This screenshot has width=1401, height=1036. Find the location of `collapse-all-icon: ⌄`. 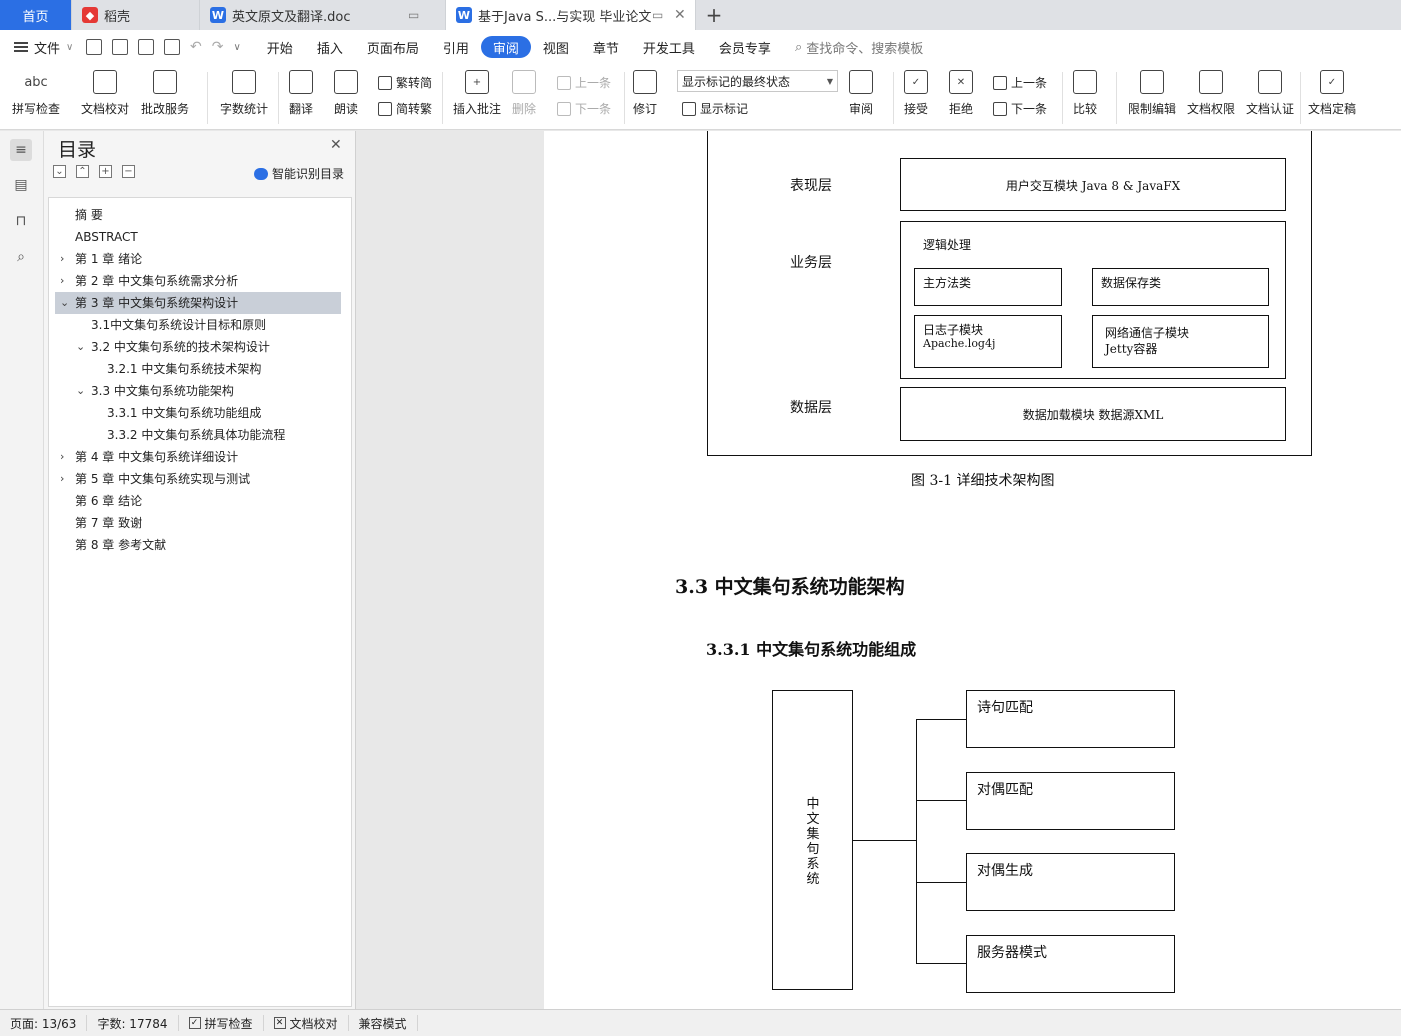

collapse-all-icon: ⌄ is located at coordinates (59, 171).